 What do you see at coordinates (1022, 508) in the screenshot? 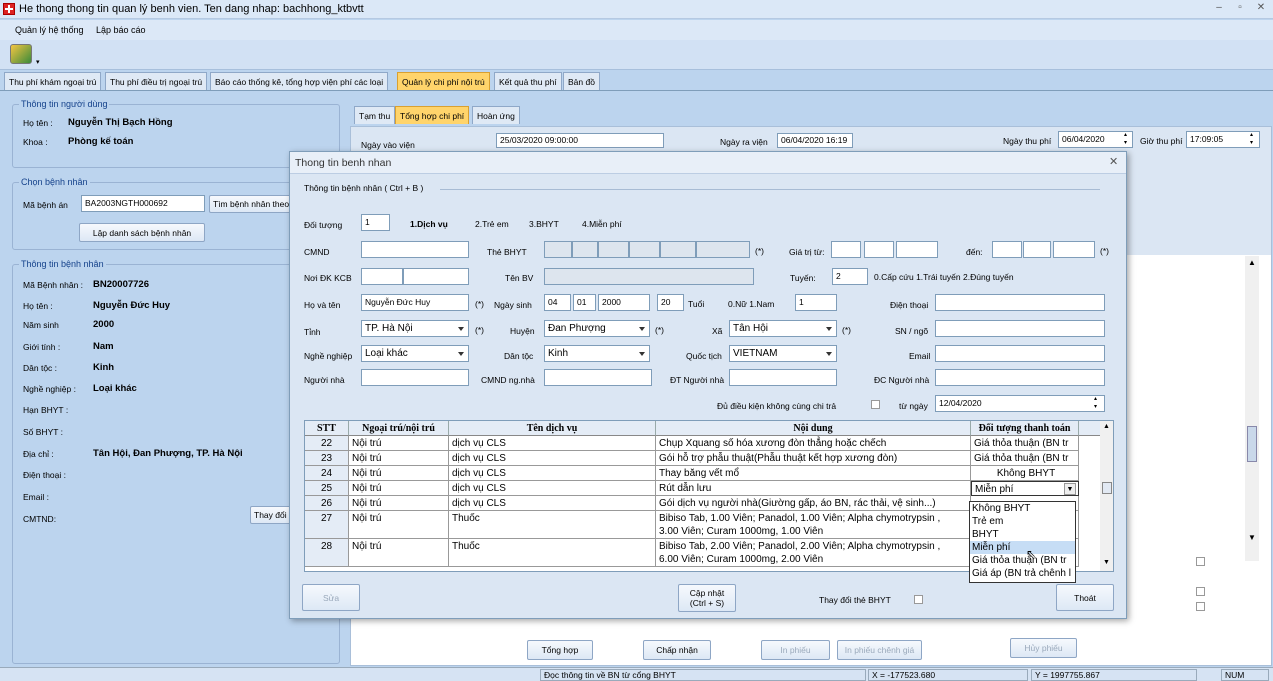
I see `dropdown-option: Không BHYT` at bounding box center [1022, 508].